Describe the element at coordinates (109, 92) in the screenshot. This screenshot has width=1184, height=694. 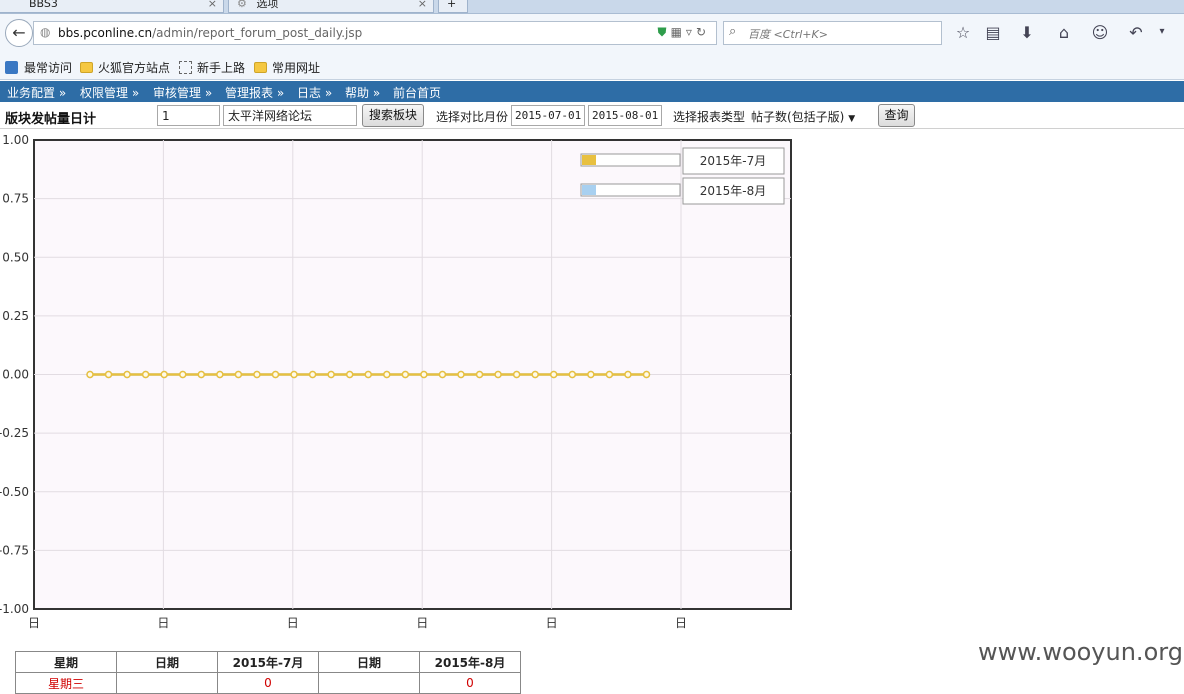
I see `menu-permissions: 权限管理 »` at that location.